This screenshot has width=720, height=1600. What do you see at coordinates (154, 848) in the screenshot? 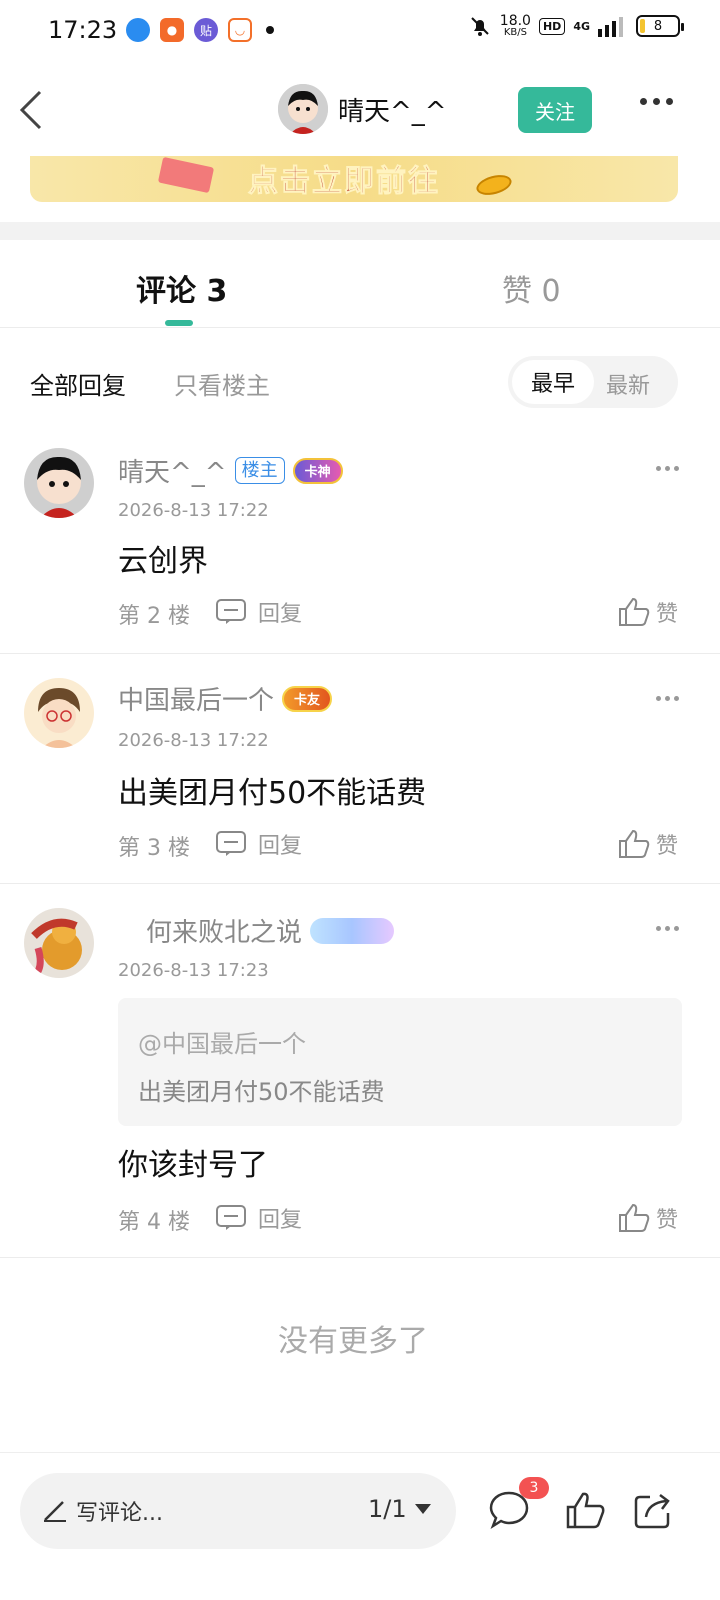
I see `floor-number: 第 3 楼` at bounding box center [154, 848].